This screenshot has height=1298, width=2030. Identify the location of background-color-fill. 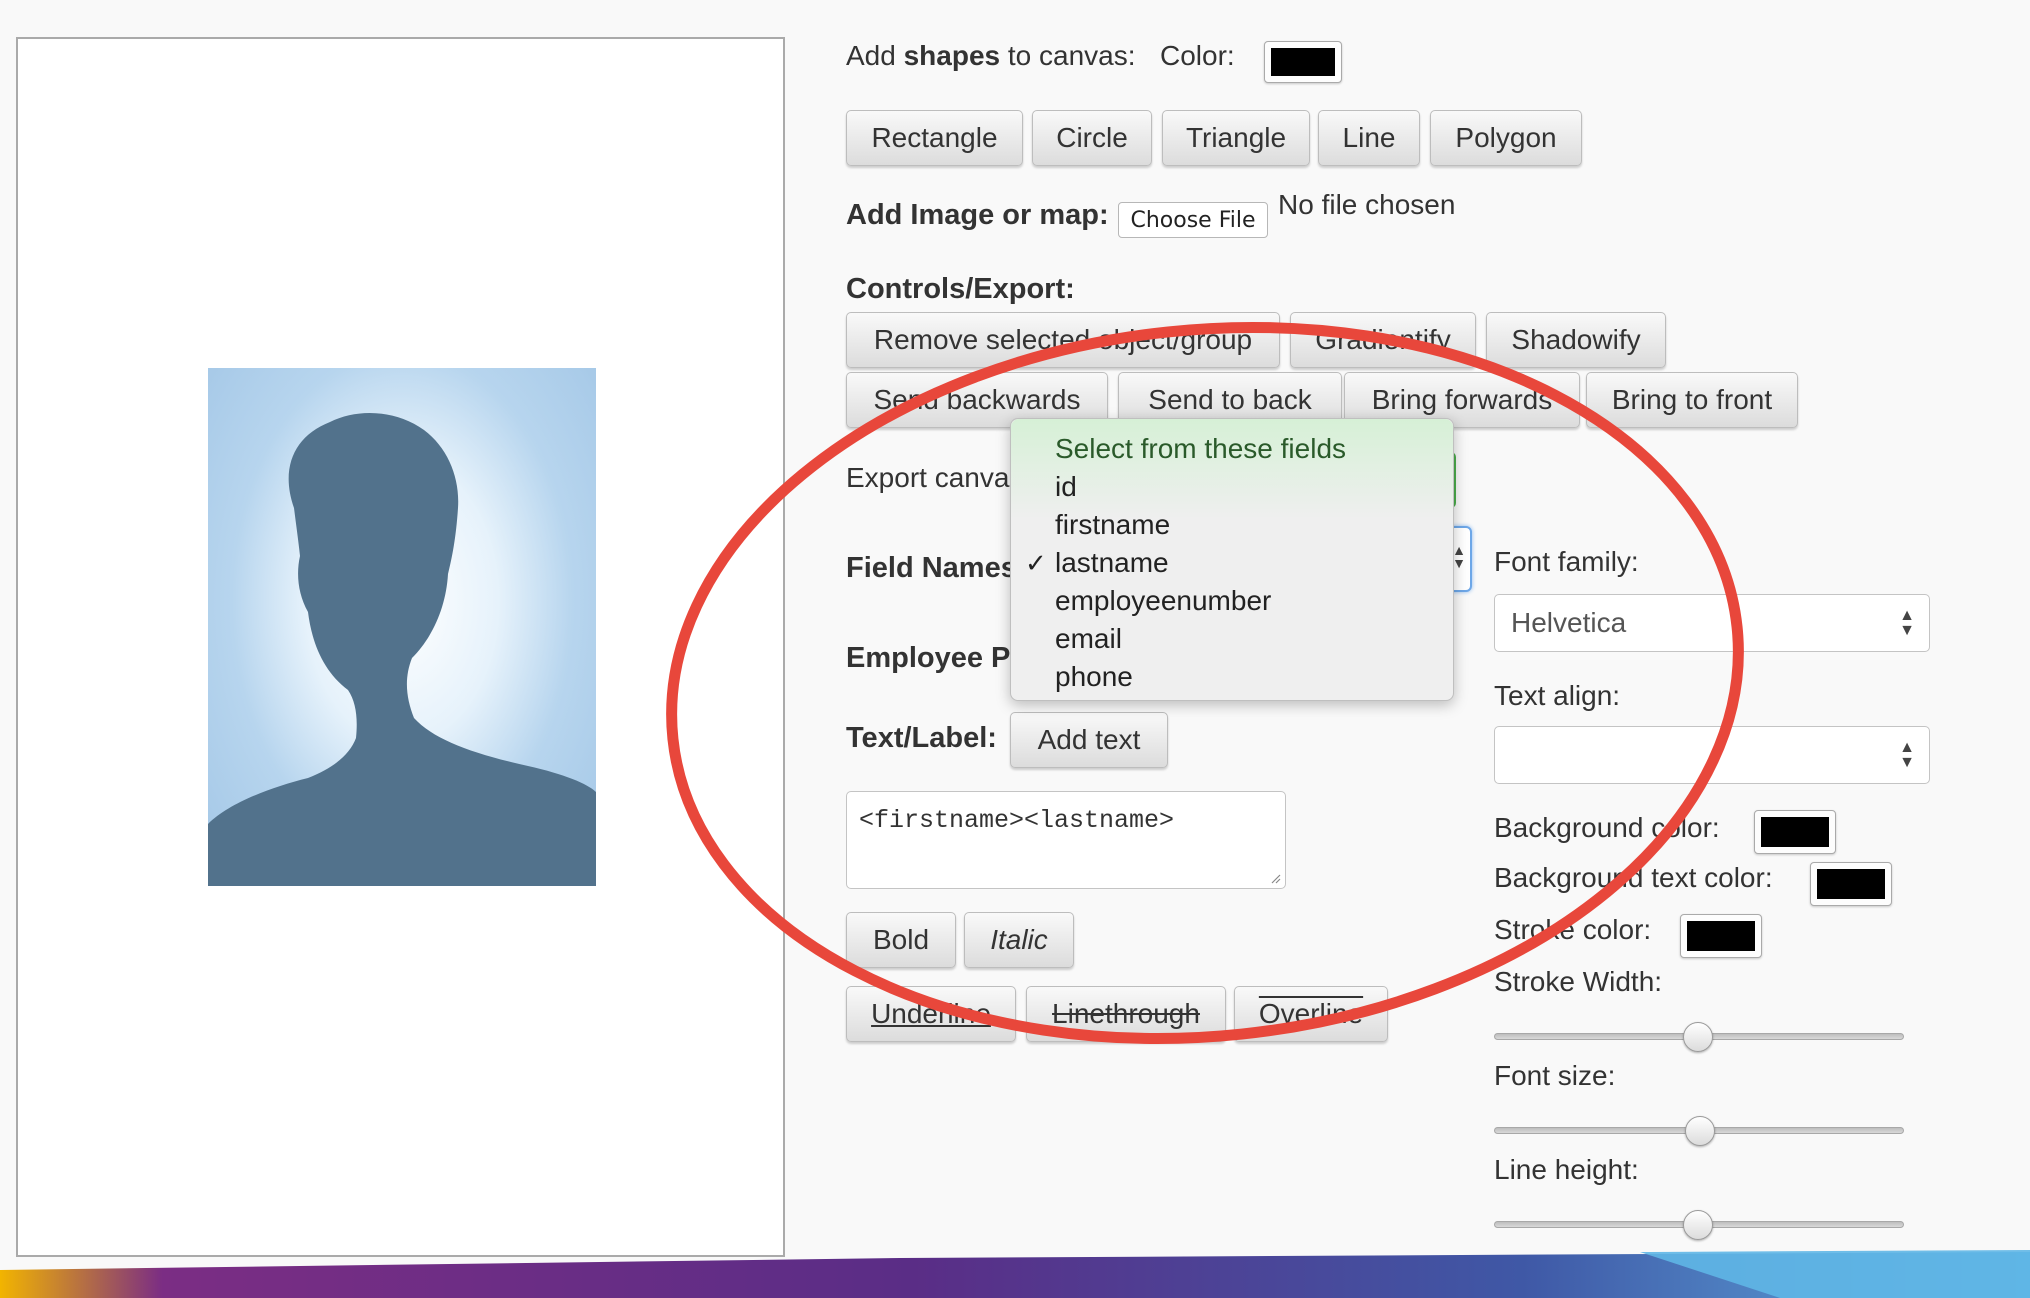
(1795, 832).